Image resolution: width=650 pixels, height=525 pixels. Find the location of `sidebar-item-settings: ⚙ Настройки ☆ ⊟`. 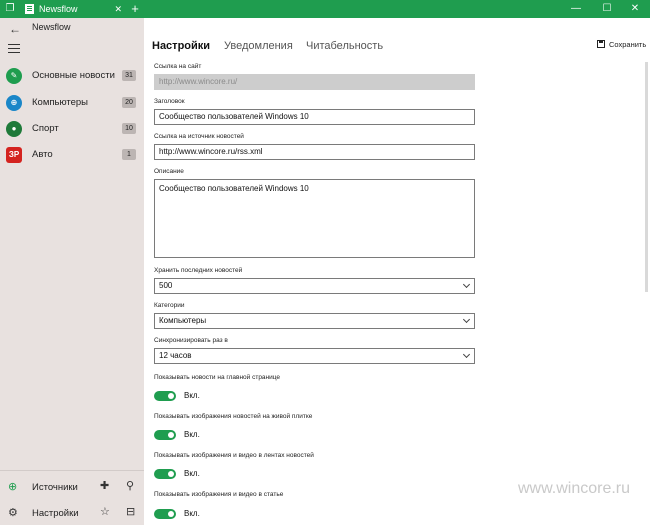

sidebar-item-settings: ⚙ Настройки ☆ ⊟ is located at coordinates (72, 513).